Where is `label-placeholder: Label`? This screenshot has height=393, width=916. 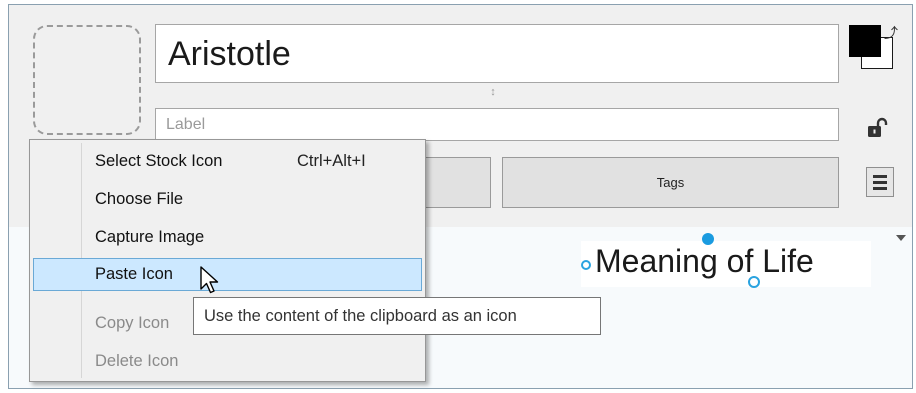
label-placeholder: Label is located at coordinates (186, 124).